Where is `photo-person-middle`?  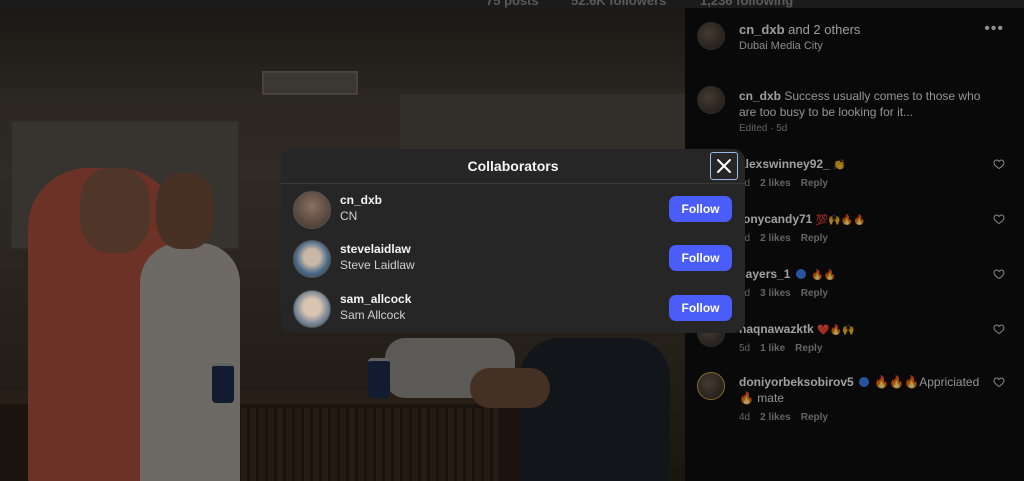 photo-person-middle is located at coordinates (190, 362).